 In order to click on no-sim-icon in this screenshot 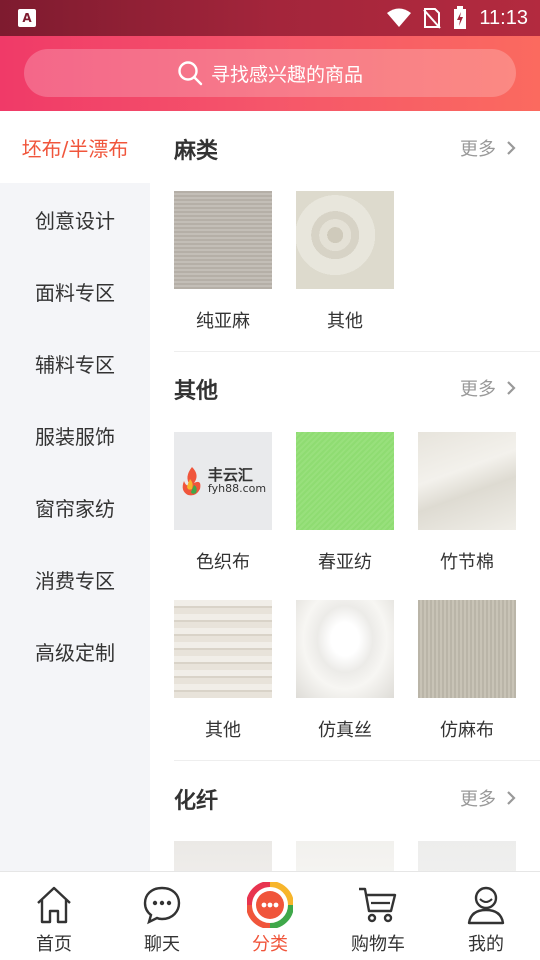, I will do `click(432, 18)`.